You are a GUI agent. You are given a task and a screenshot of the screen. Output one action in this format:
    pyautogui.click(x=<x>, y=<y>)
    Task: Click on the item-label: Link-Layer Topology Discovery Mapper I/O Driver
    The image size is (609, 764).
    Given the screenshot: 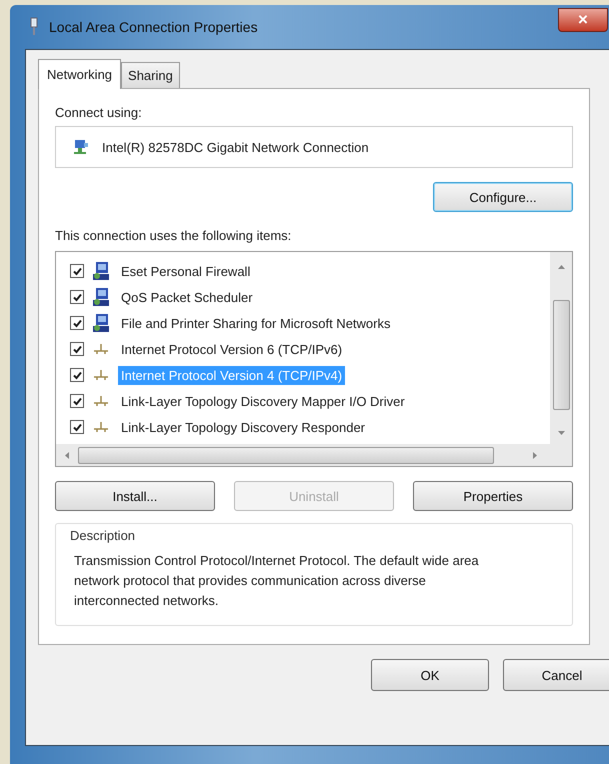 What is the action you would take?
    pyautogui.click(x=263, y=401)
    